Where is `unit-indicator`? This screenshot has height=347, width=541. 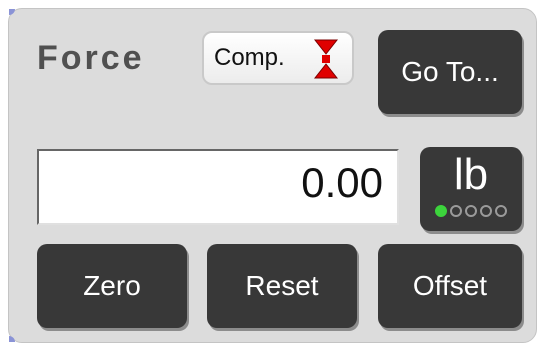
unit-indicator is located at coordinates (471, 211).